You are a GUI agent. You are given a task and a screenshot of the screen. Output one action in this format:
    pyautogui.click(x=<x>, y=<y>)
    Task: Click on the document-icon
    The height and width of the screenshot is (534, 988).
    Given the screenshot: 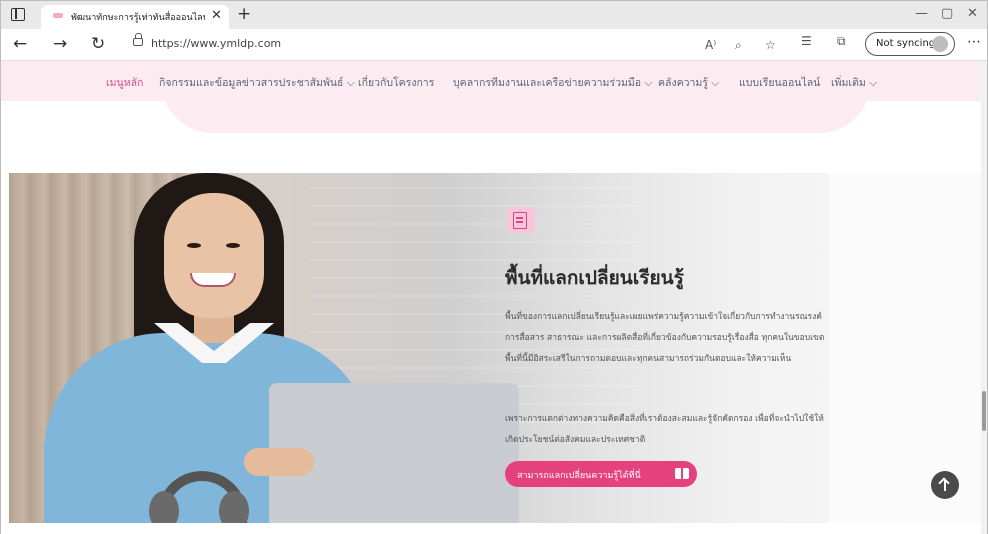 What is the action you would take?
    pyautogui.click(x=521, y=220)
    